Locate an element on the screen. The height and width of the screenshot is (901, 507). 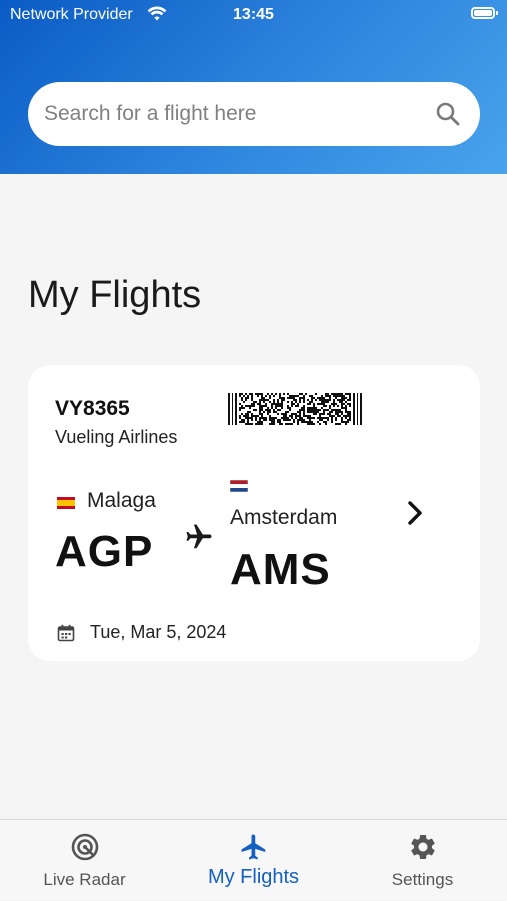
page-title: My Flights is located at coordinates (115, 295).